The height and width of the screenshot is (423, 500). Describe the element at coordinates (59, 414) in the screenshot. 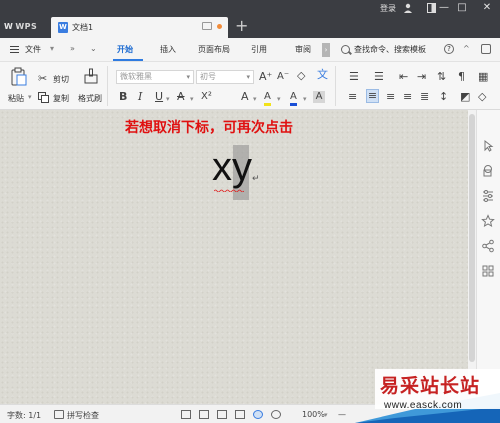

I see `spellcheck-icon` at that location.